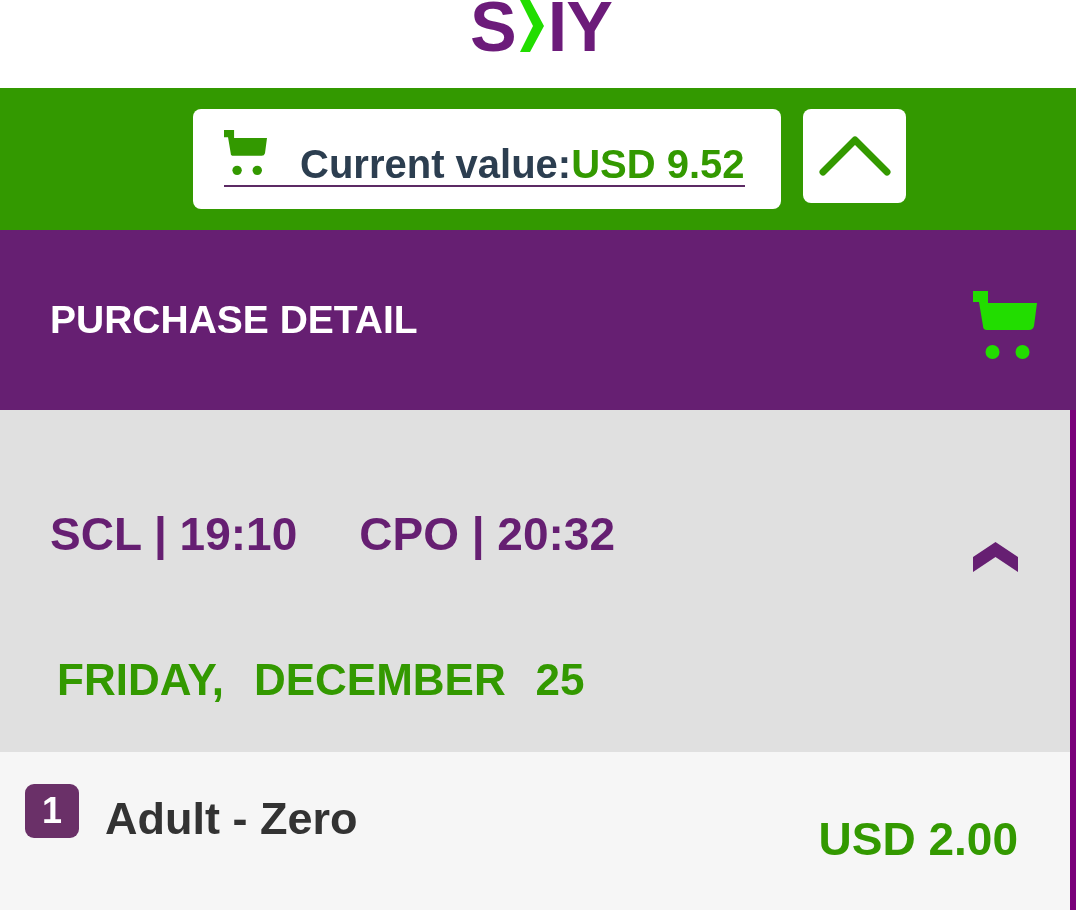 The width and height of the screenshot is (1076, 910). Describe the element at coordinates (487, 534) in the screenshot. I see `arrival-time: CPO | 20:32` at that location.